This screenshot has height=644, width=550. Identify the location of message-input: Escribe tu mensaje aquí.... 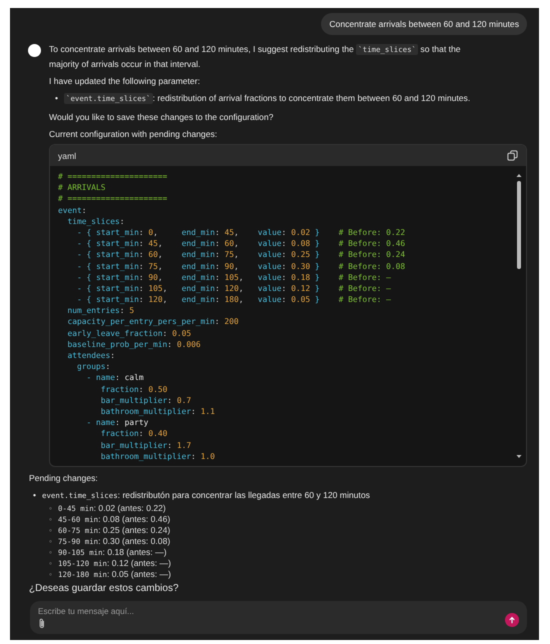
(278, 611).